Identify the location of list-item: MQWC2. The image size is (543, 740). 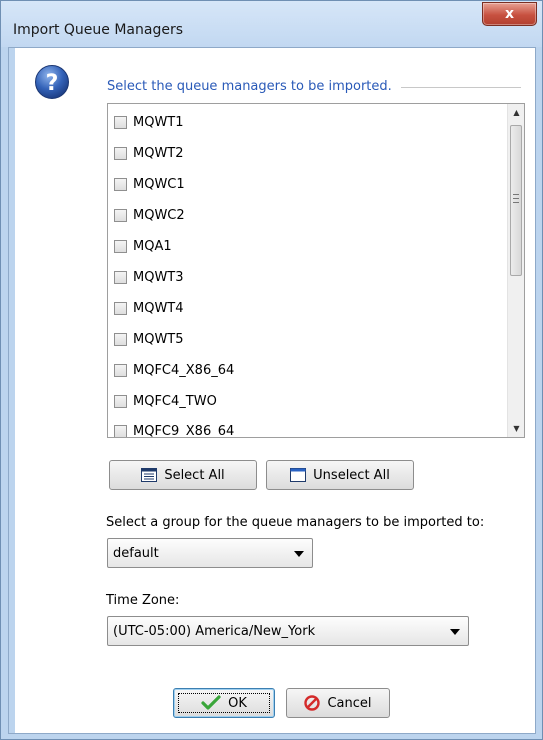
(149, 215).